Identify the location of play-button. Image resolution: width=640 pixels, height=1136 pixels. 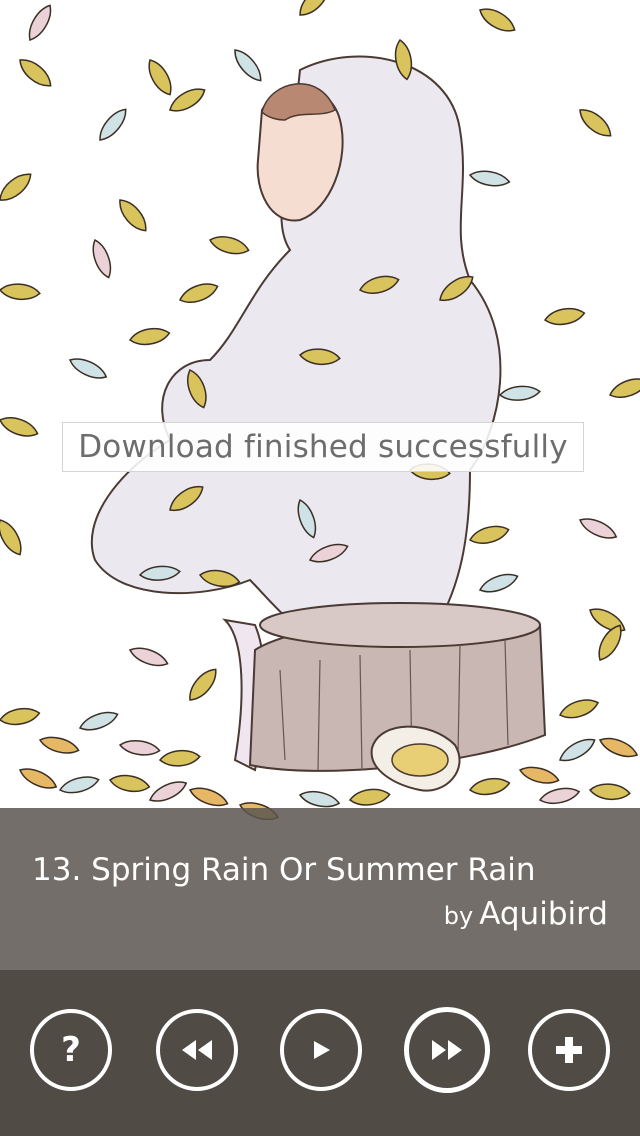
(321, 1050).